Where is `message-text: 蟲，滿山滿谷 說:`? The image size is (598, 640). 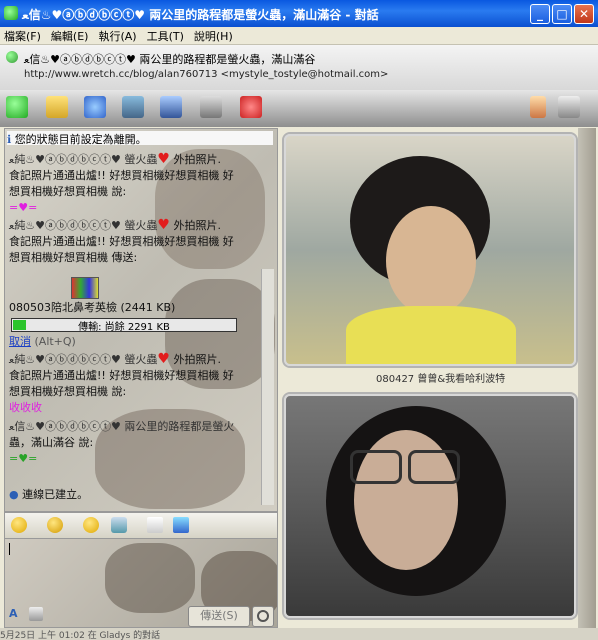
message-text: 蟲，滿山滿谷 說: is located at coordinates (51, 442).